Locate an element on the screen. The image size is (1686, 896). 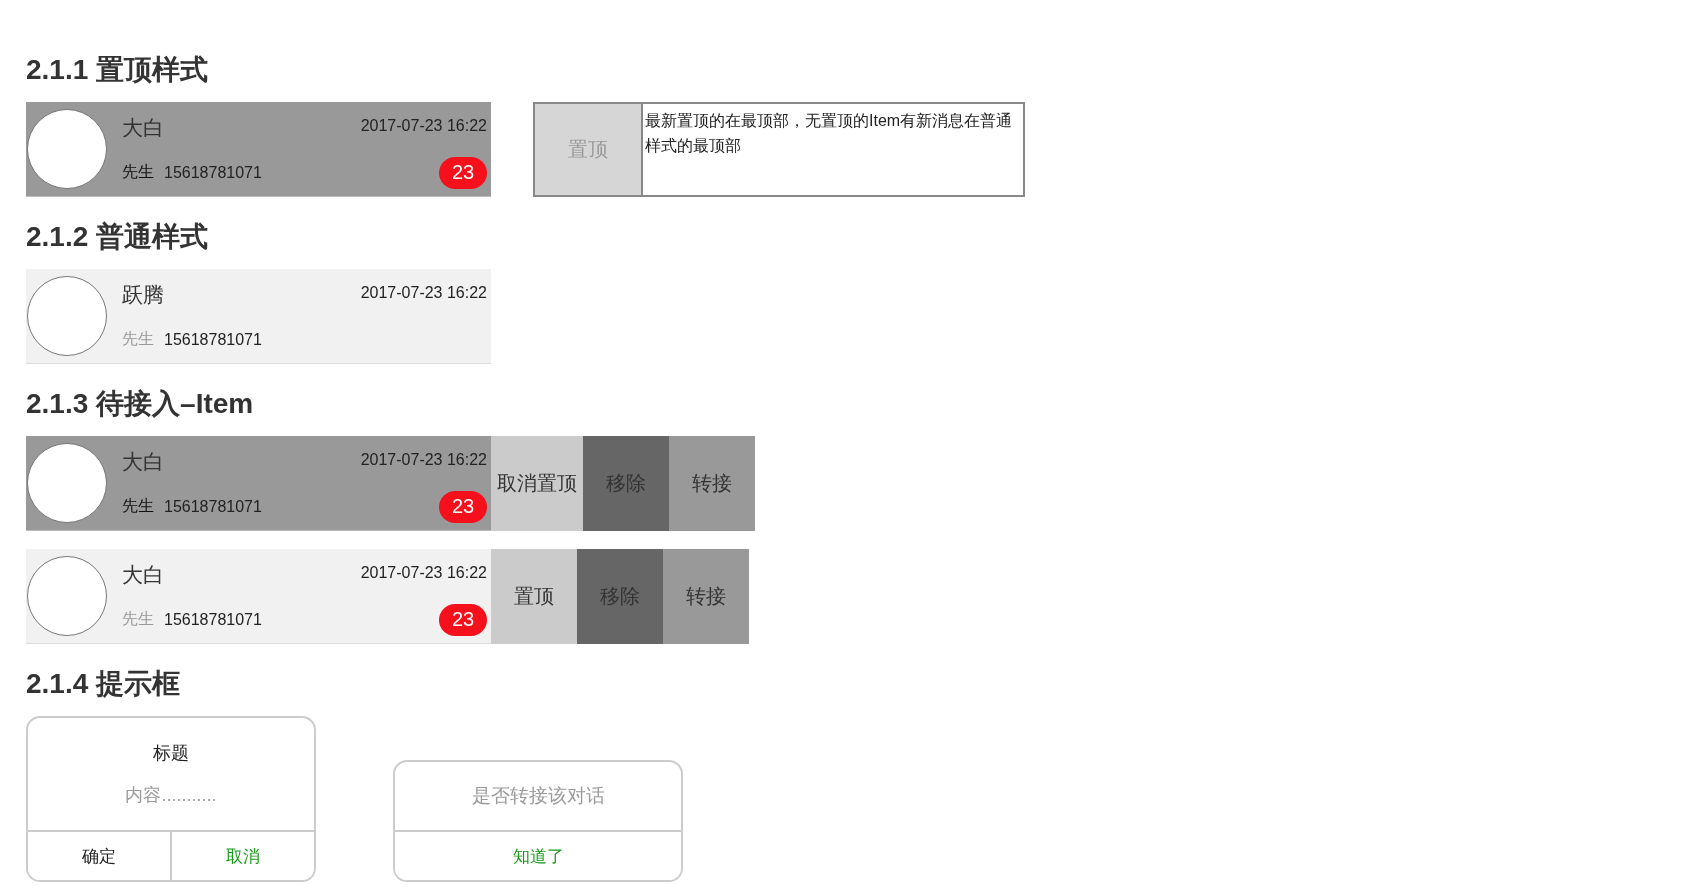
chat-item: 跃腾 2017-07-23 16:22 先生 15618781071 is located at coordinates (258, 316).